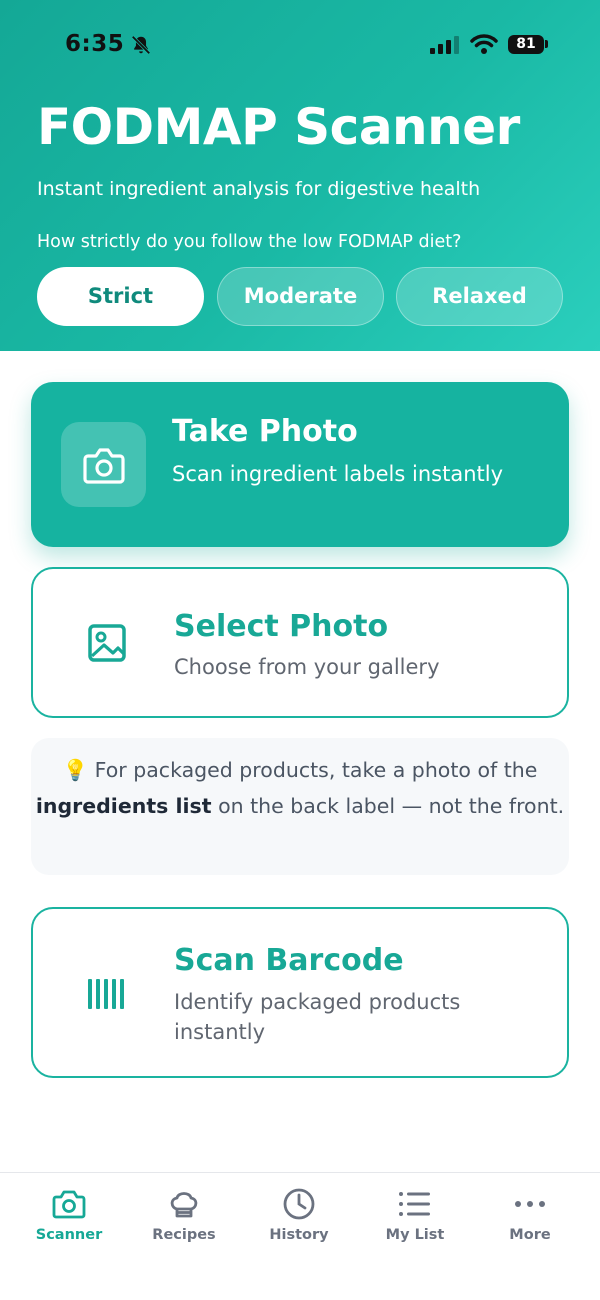 This screenshot has height=1300, width=600. I want to click on battery-cap, so click(546, 44).